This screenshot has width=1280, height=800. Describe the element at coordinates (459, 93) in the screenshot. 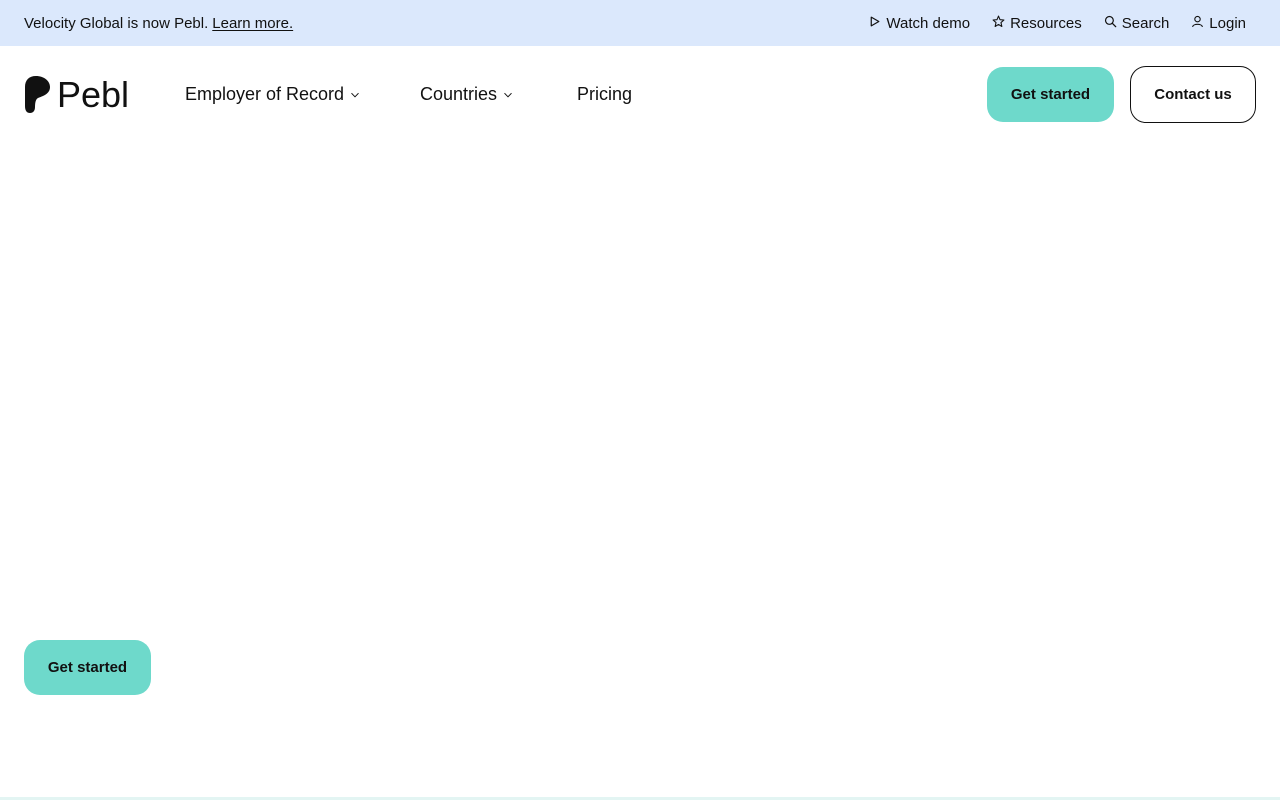

I see `nav-item-label: Countries` at that location.